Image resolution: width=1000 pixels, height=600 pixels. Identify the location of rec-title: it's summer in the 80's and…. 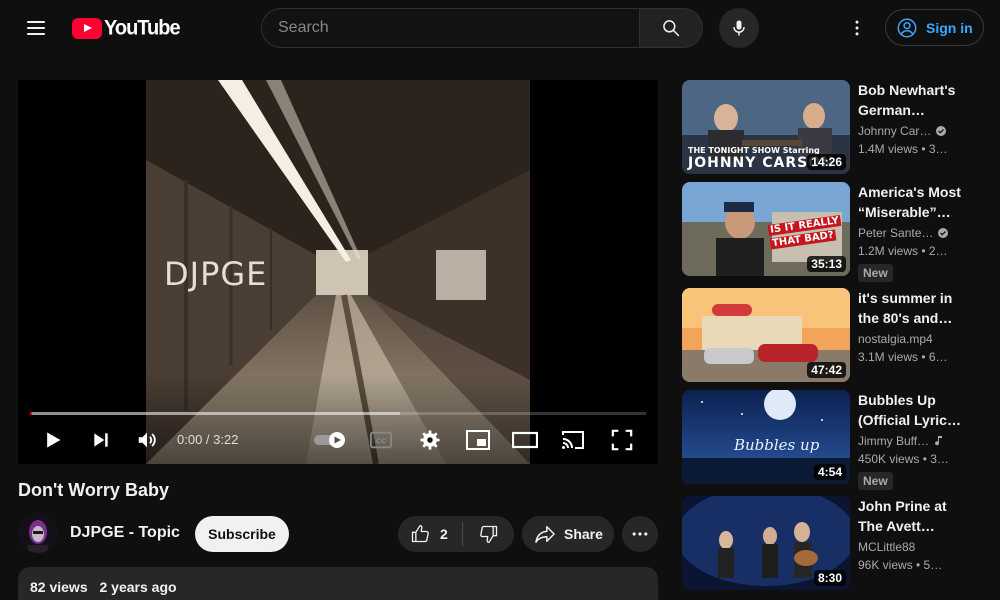
(910, 308).